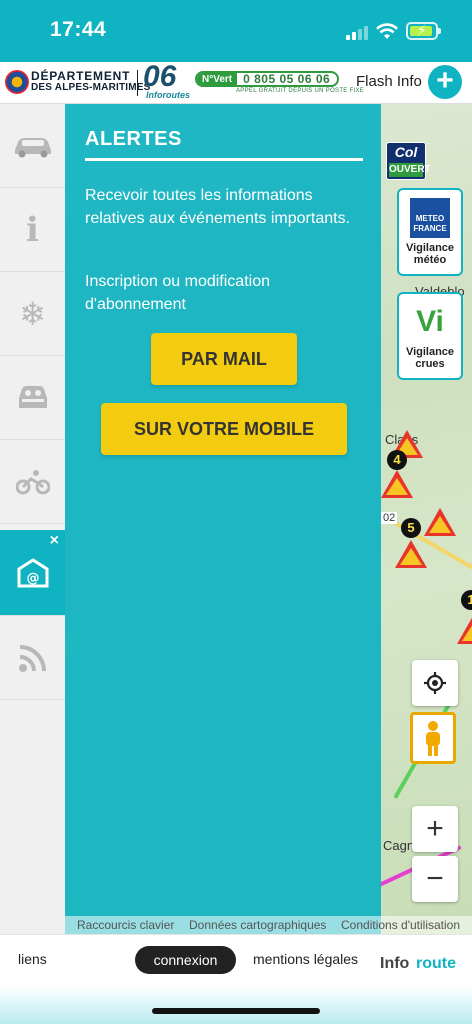 The image size is (472, 1024). Describe the element at coordinates (185, 960) in the screenshot. I see `connexion-button: connexion` at that location.